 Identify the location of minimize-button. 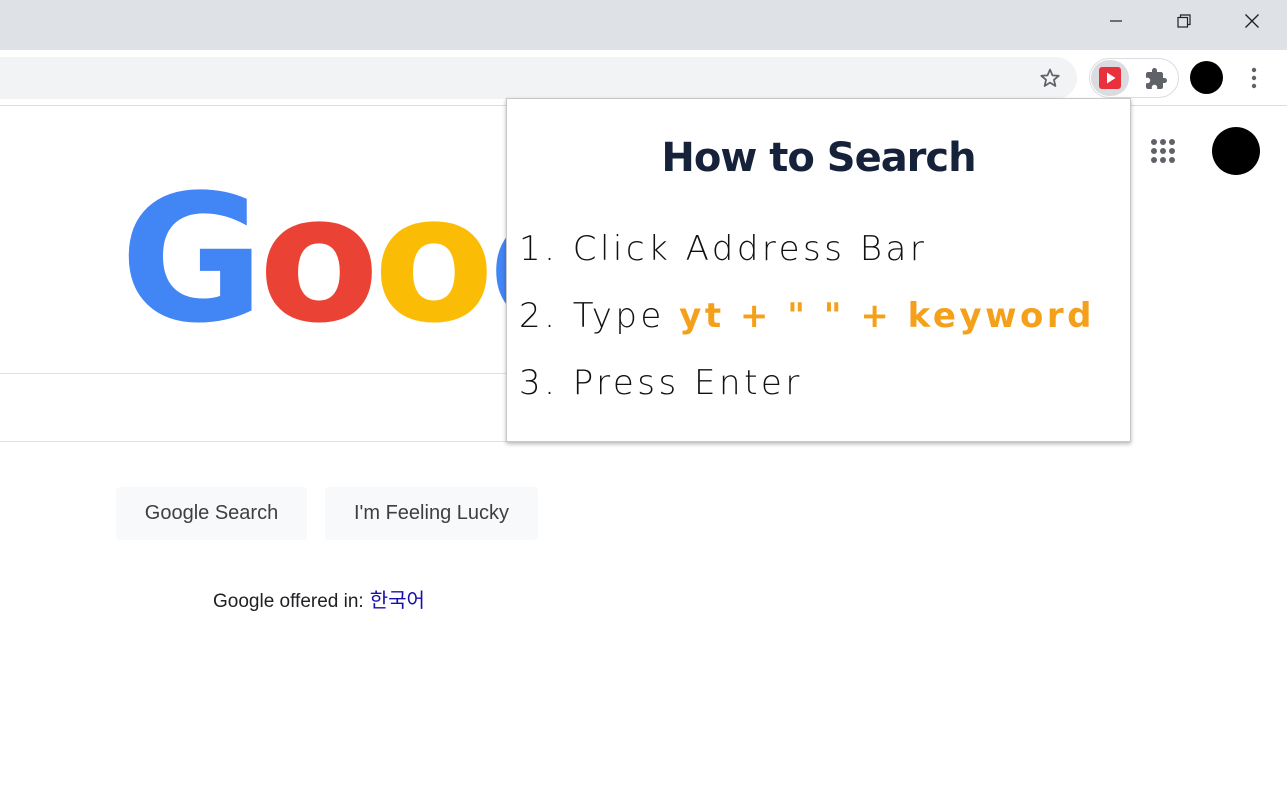
(1116, 21).